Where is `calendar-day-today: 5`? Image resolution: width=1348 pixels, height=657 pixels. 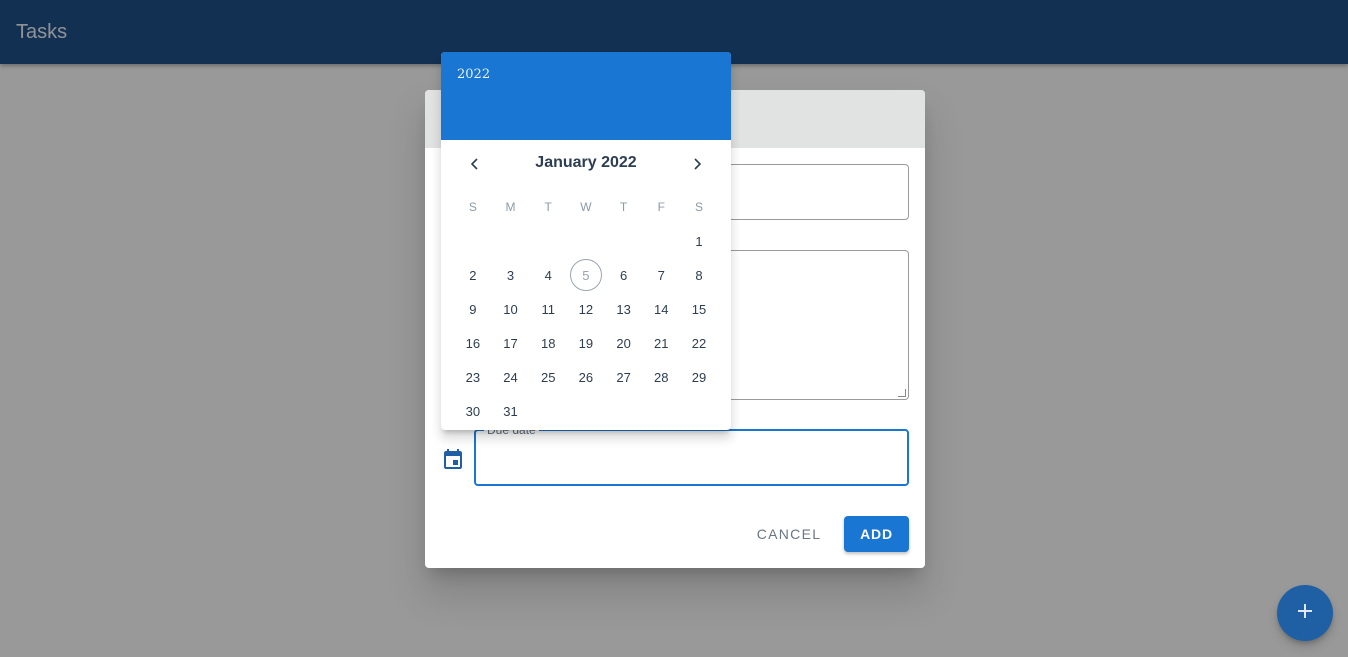
calendar-day-today: 5 is located at coordinates (585, 275).